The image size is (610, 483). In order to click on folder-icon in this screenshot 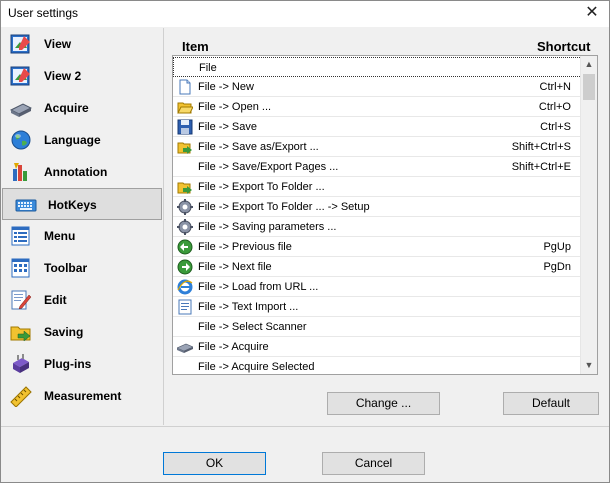, I will do `click(185, 108)`.